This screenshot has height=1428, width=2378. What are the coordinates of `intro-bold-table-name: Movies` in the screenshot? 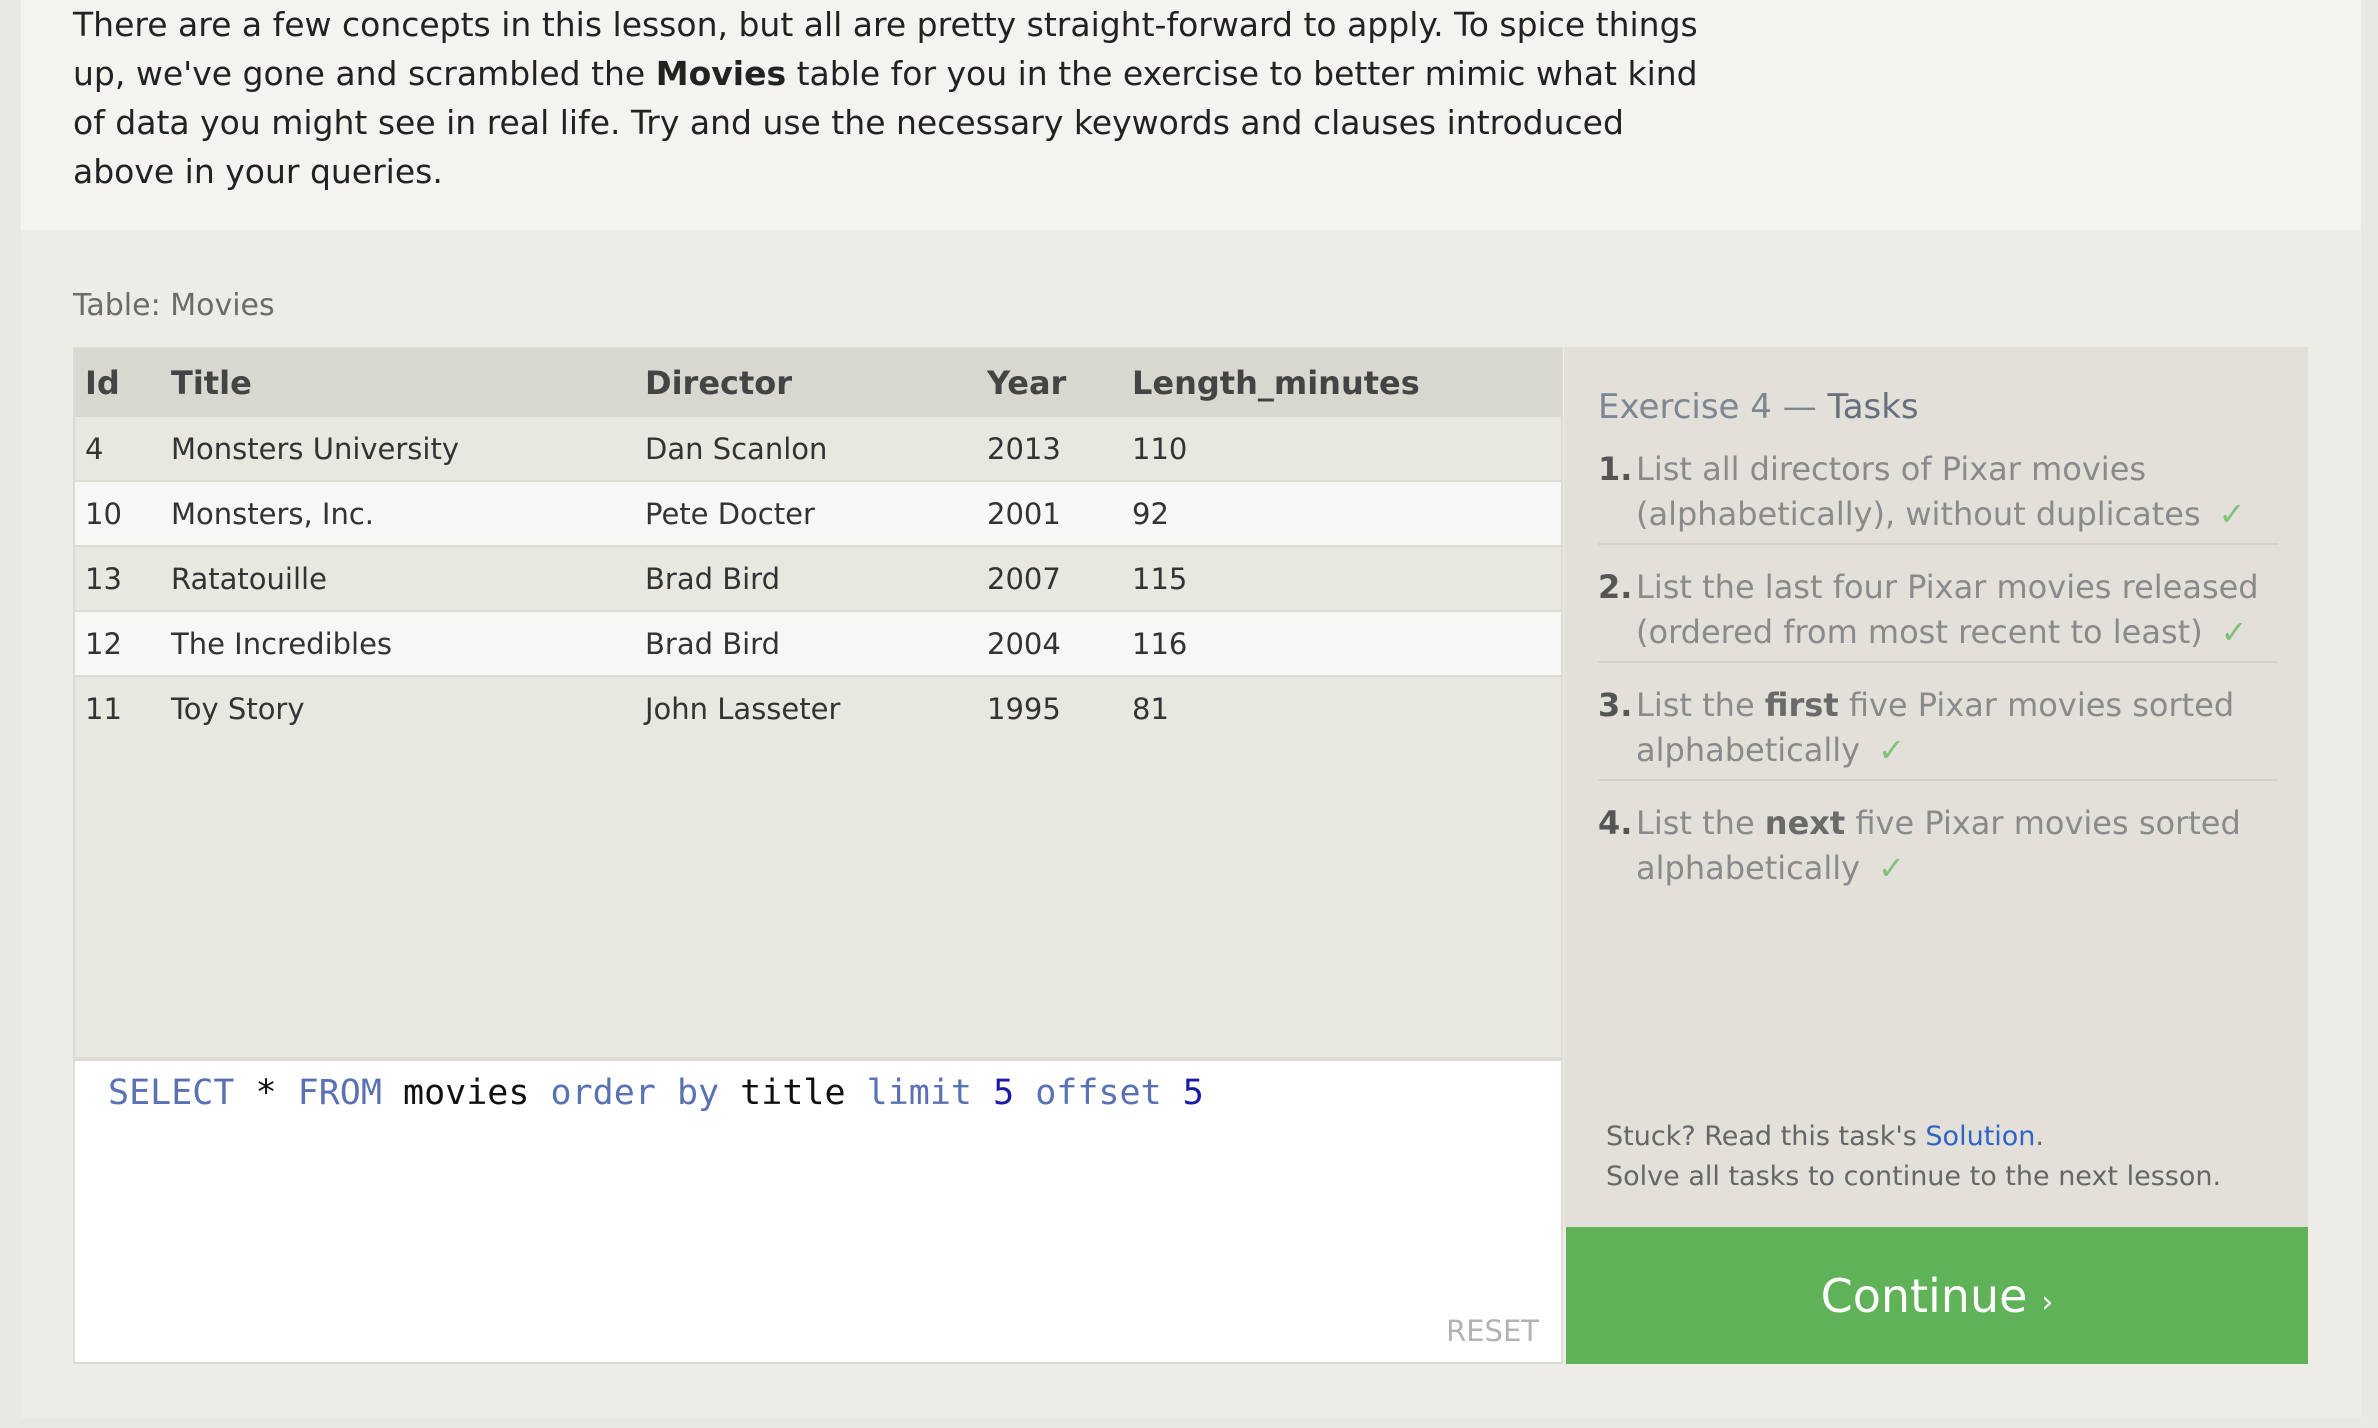 It's located at (721, 73).